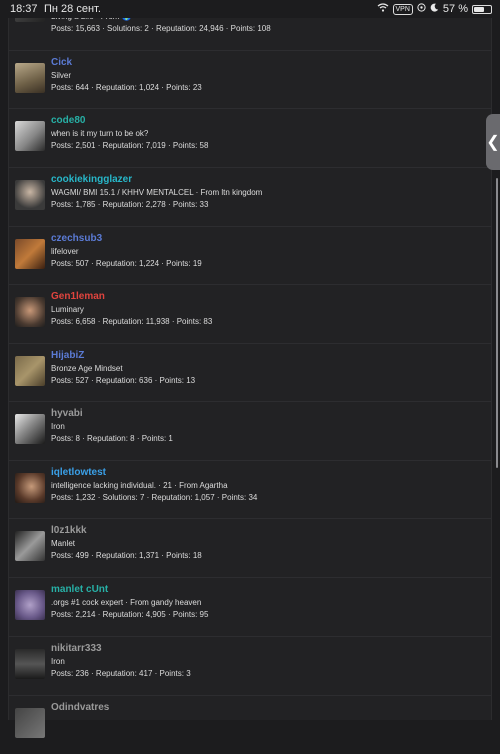 Image resolution: width=500 pixels, height=754 pixels. What do you see at coordinates (76, 238) in the screenshot?
I see `member-name: czechsub3` at bounding box center [76, 238].